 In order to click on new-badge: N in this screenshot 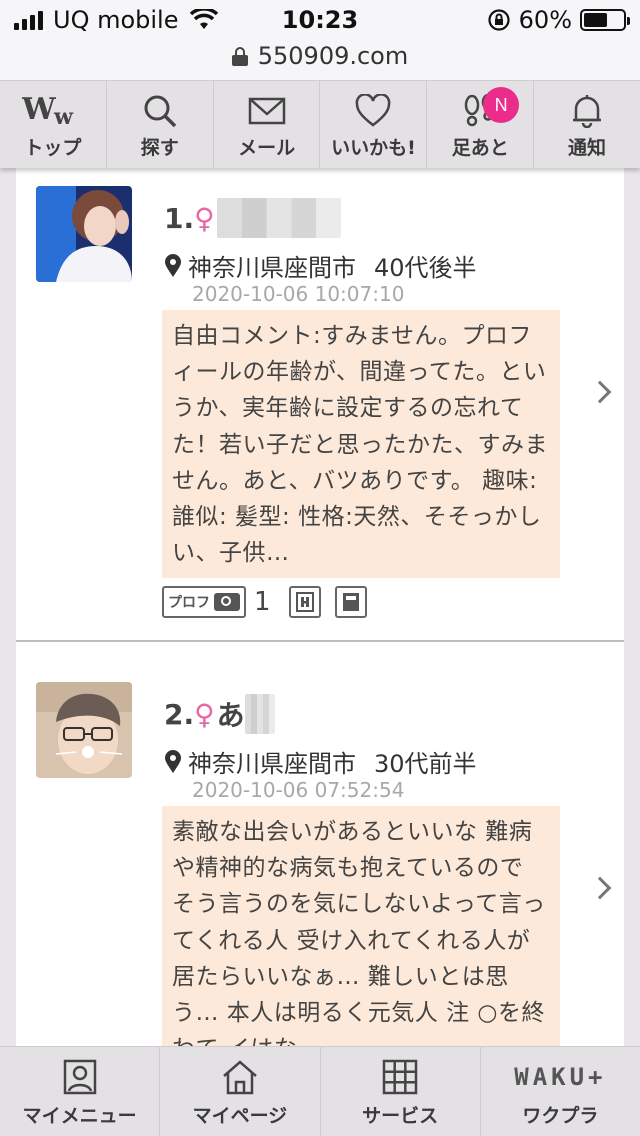, I will do `click(501, 105)`.